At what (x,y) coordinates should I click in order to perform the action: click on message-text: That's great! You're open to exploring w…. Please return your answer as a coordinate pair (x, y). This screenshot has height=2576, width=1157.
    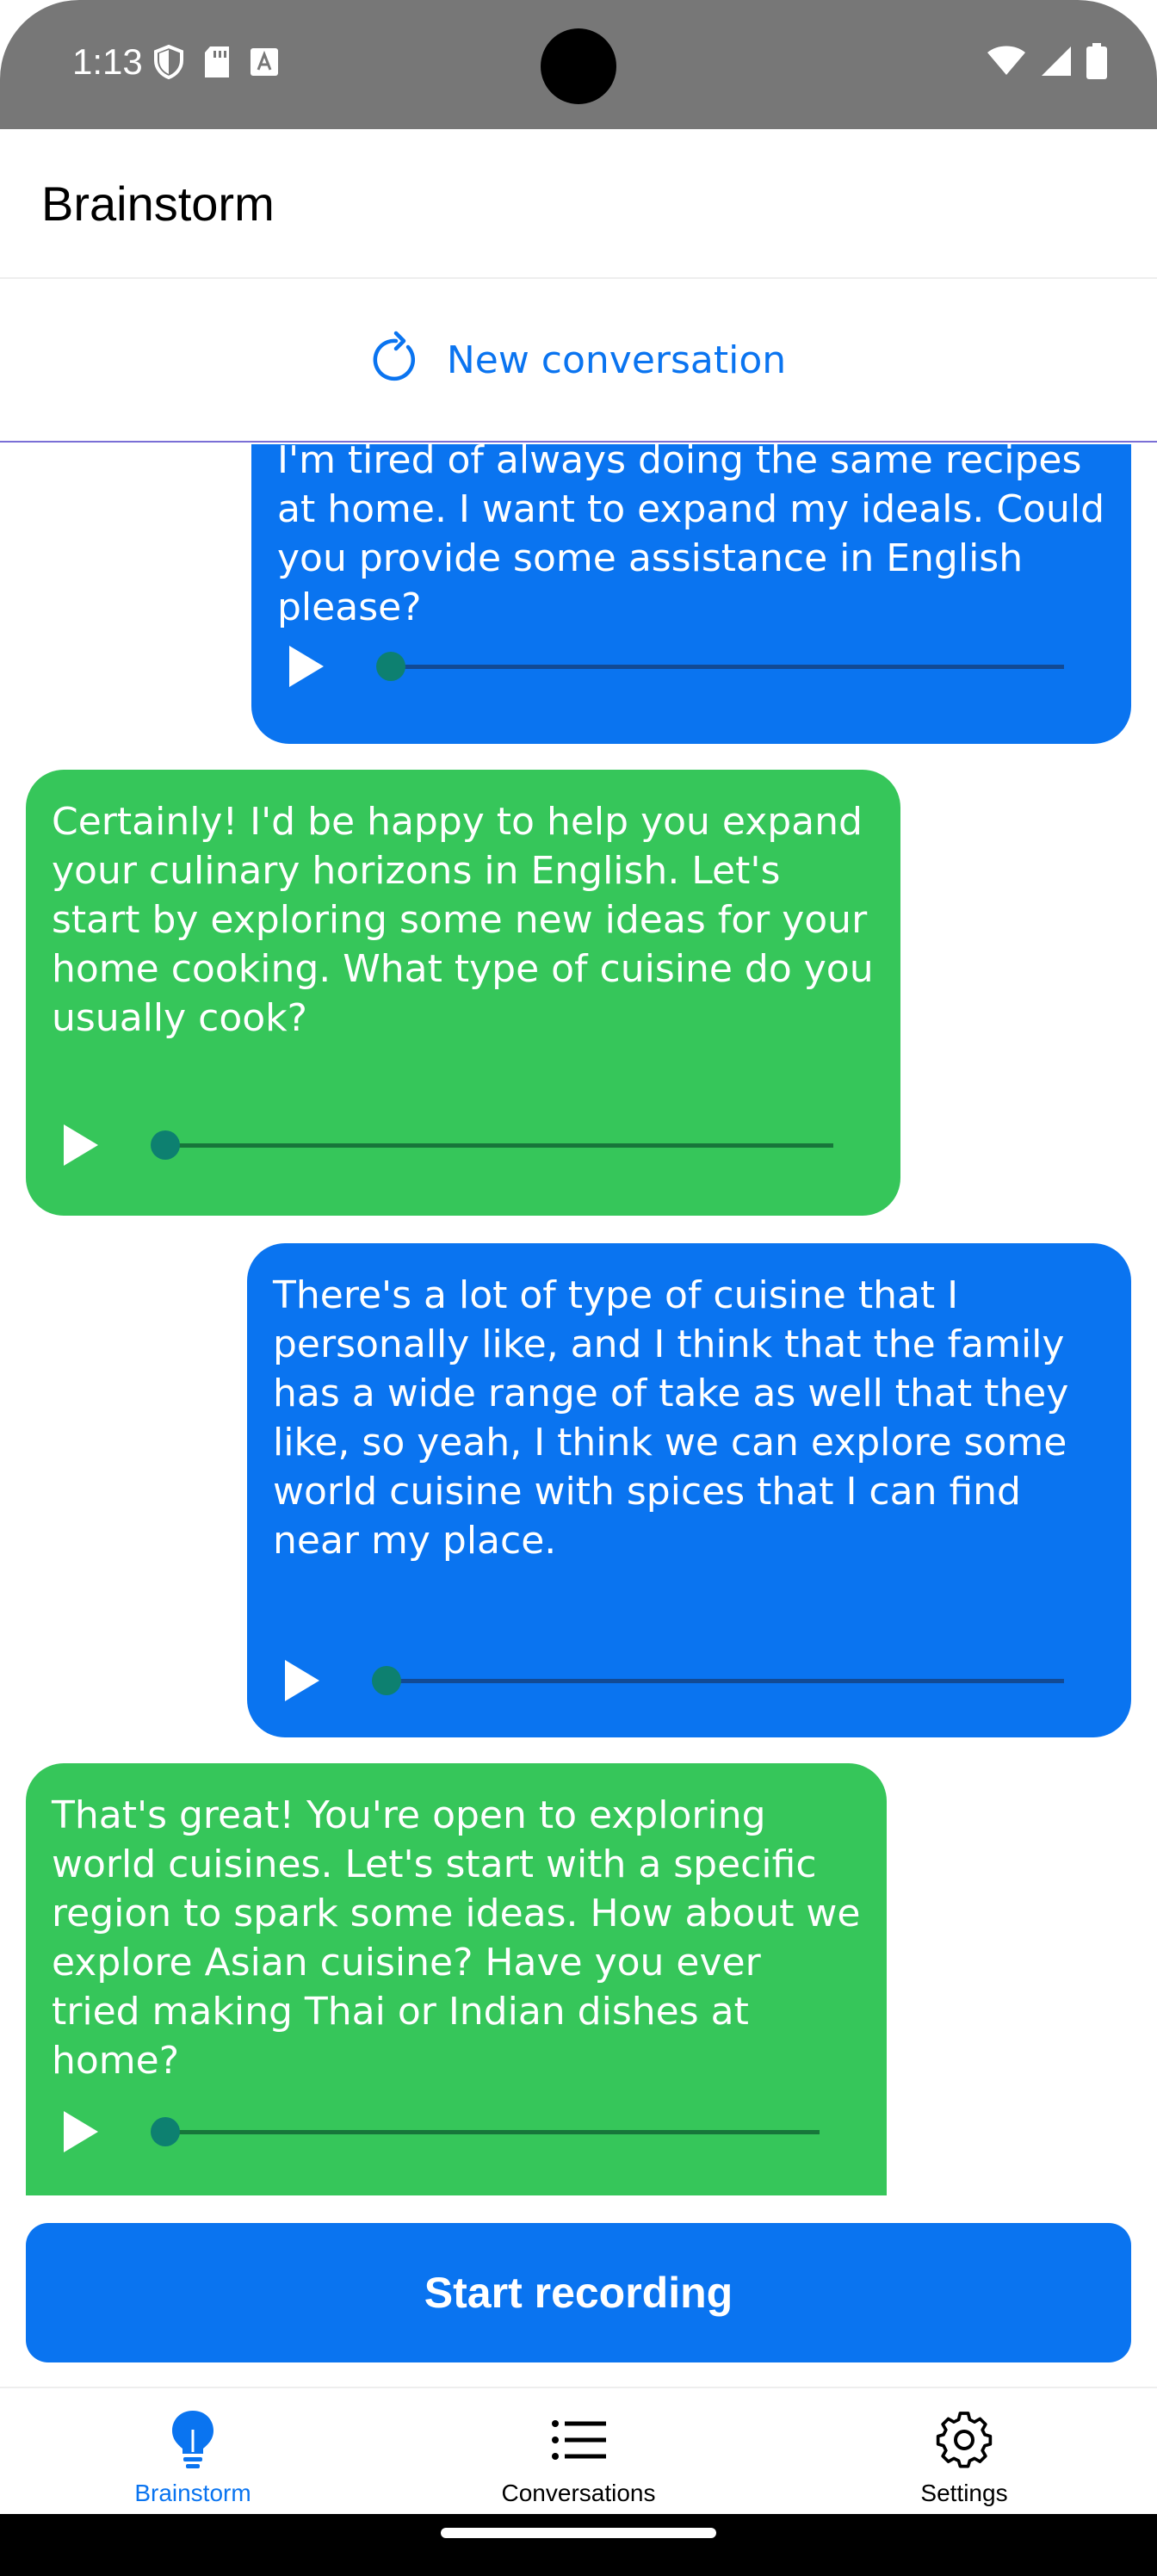
    Looking at the image, I should click on (462, 1938).